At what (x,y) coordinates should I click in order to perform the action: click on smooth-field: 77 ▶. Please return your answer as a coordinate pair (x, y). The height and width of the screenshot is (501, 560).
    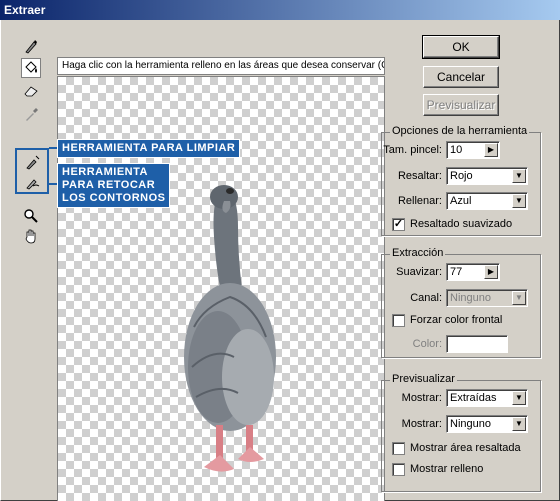
    Looking at the image, I should click on (473, 272).